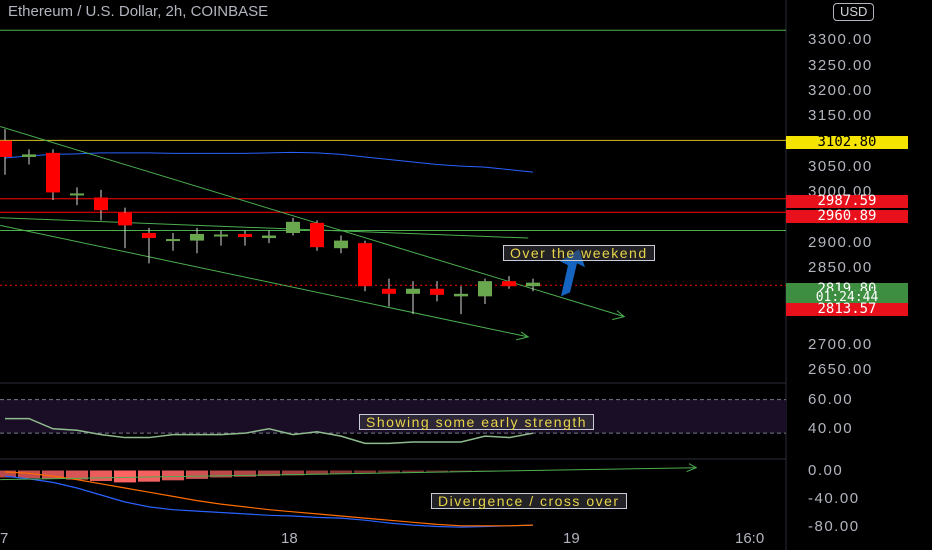 Image resolution: width=932 pixels, height=550 pixels. Describe the element at coordinates (847, 216) in the screenshot. I see `price-tag-resistance-2: 2960.89` at that location.